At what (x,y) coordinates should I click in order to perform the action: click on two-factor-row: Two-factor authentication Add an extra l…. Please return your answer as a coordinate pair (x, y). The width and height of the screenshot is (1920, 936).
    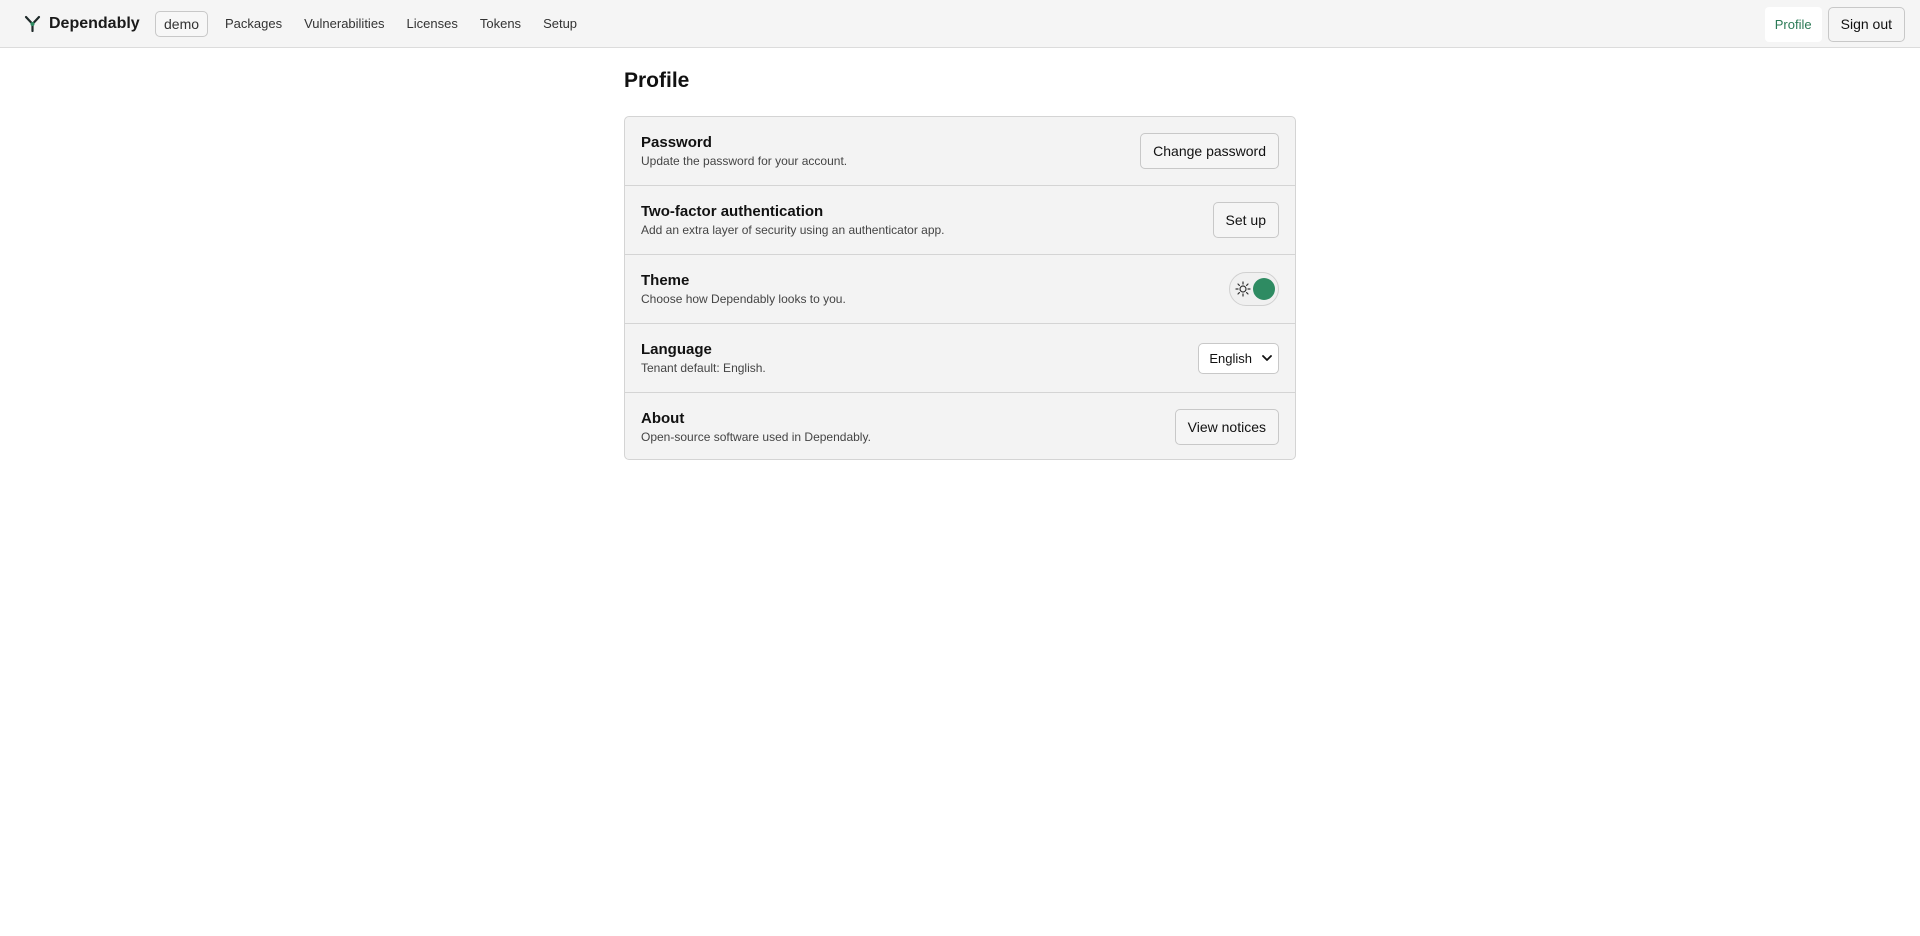
    Looking at the image, I should click on (960, 220).